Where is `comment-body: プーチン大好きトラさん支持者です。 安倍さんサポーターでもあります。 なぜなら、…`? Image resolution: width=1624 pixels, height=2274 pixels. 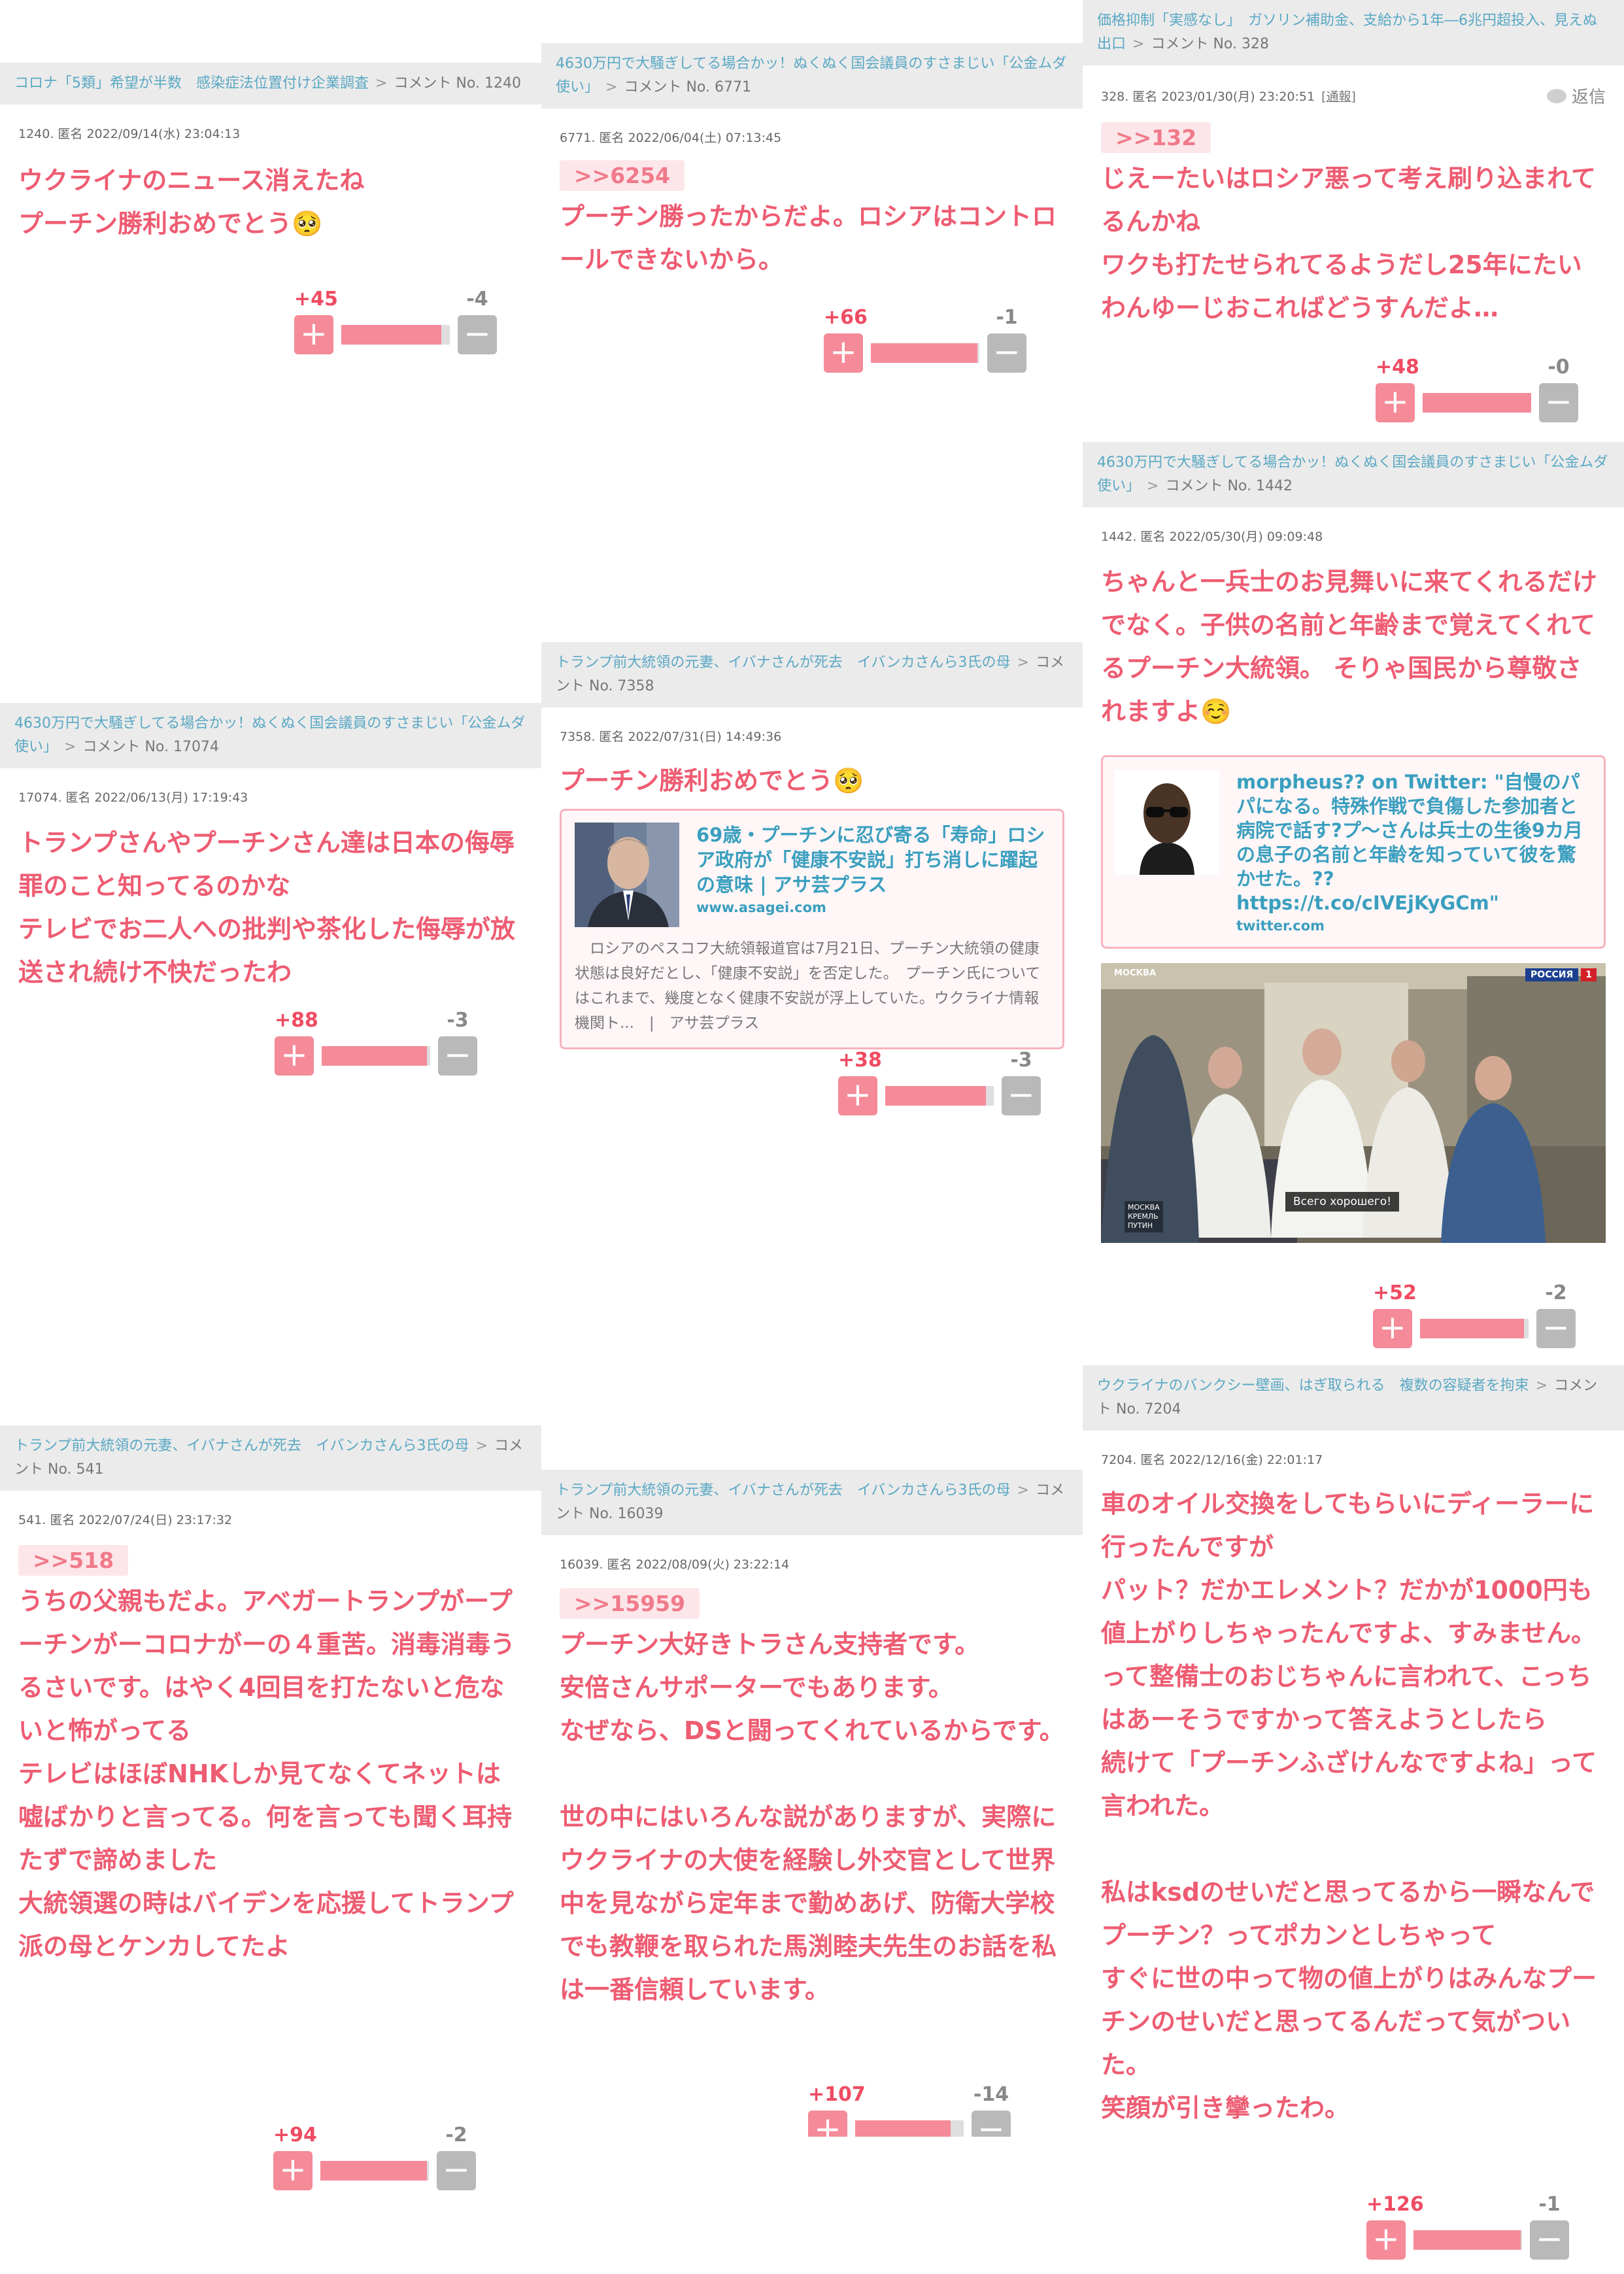 comment-body: プーチン大好きトラさん支持者です。 安倍さんサポーターでもあります。 なぜなら、… is located at coordinates (812, 1817).